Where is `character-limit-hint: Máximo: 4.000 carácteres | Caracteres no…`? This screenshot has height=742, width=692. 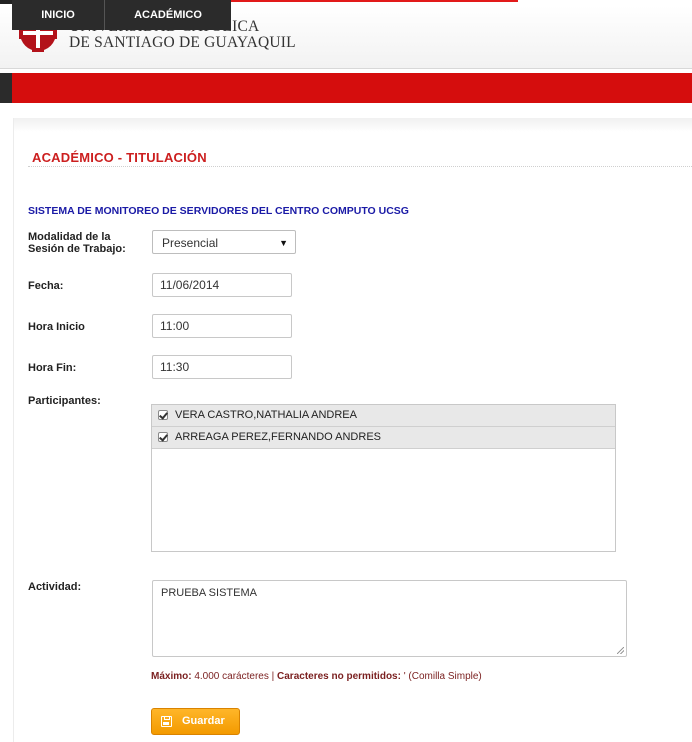 character-limit-hint: Máximo: 4.000 carácteres | Caracteres no… is located at coordinates (316, 676).